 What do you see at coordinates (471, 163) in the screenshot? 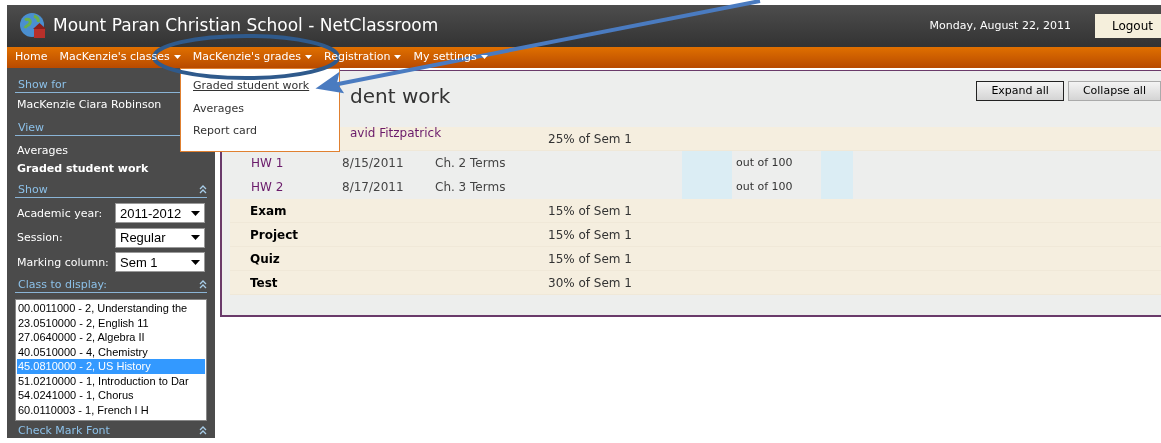
I see `assignment-description: Ch. 2 Terms` at bounding box center [471, 163].